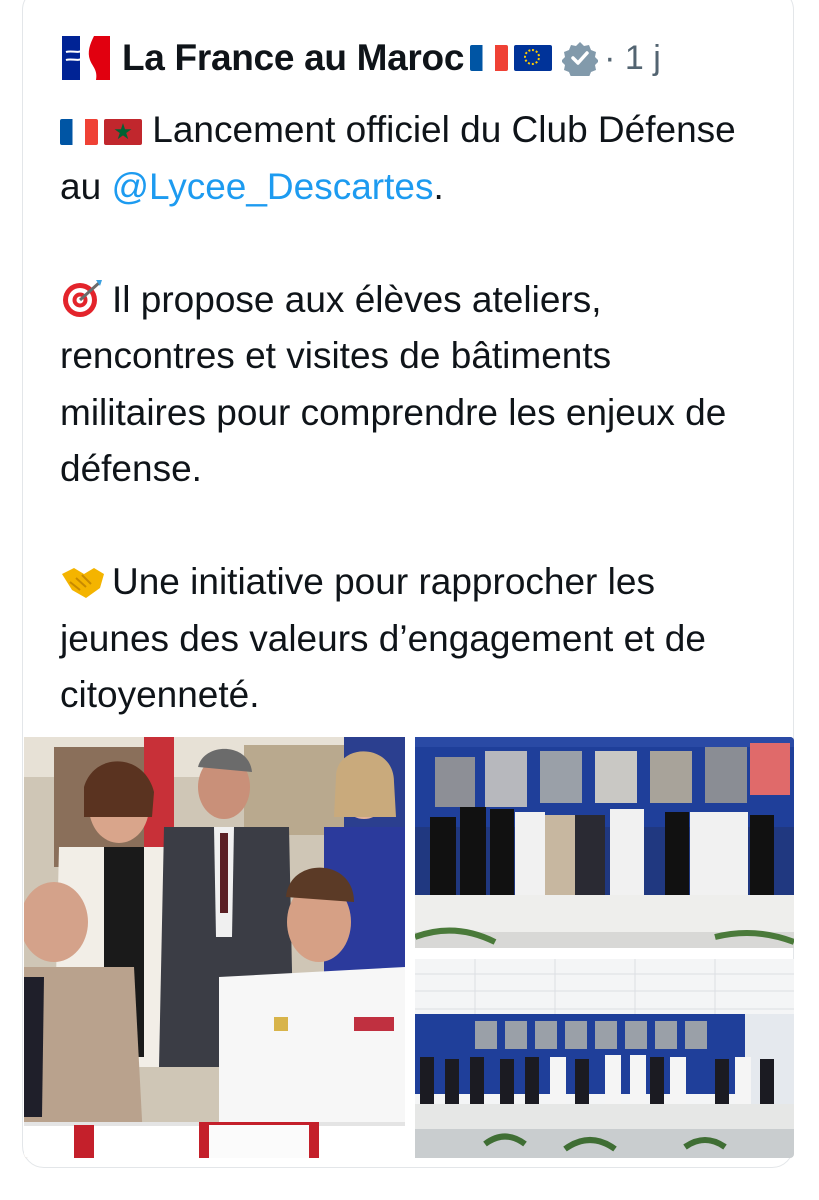 The height and width of the screenshot is (1200, 819). Describe the element at coordinates (604, 1058) in the screenshot. I see `photo-group-room` at that location.